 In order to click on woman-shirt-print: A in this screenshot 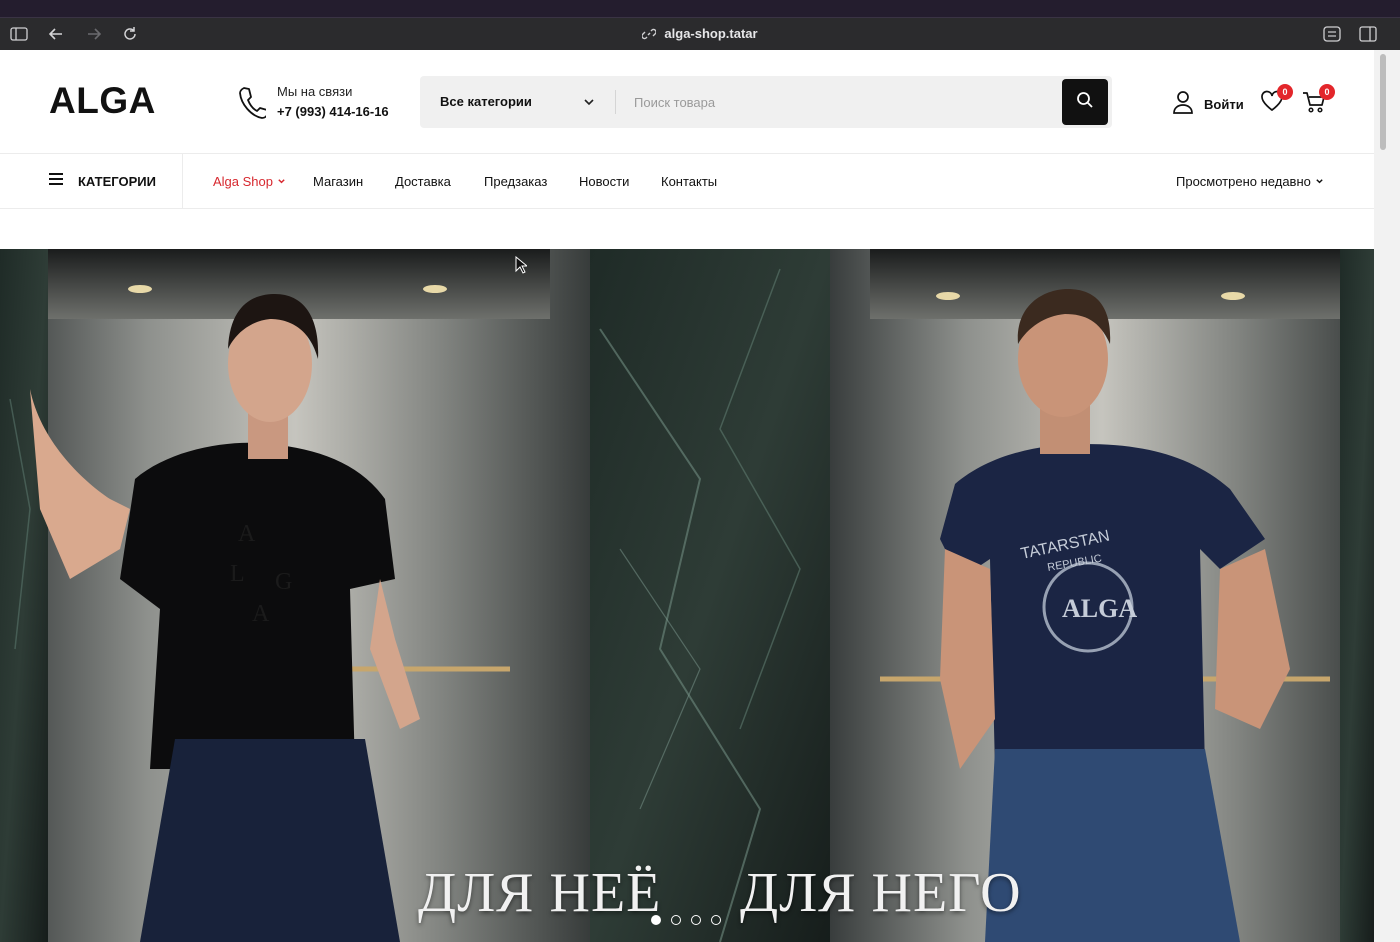, I will do `click(247, 534)`.